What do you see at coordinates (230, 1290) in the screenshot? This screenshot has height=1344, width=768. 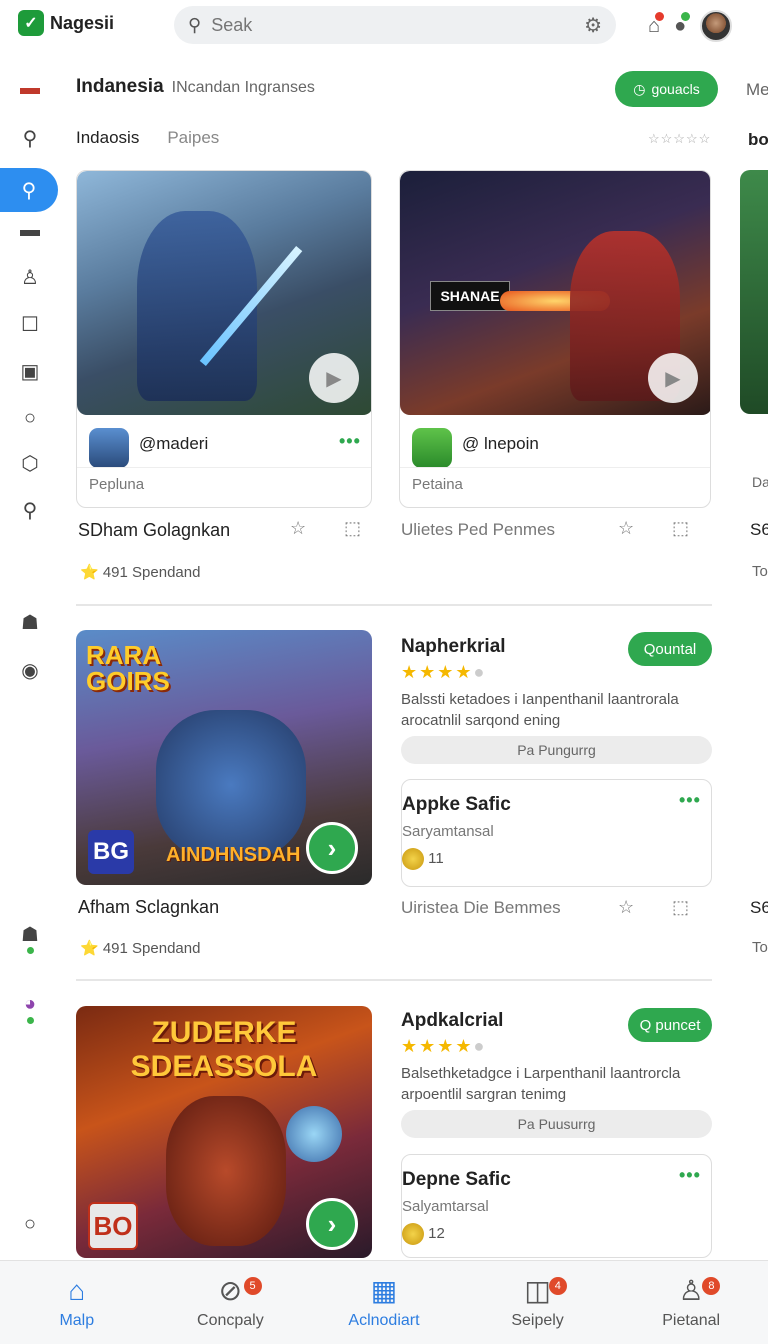 I see `compass-icon: ⊘` at bounding box center [230, 1290].